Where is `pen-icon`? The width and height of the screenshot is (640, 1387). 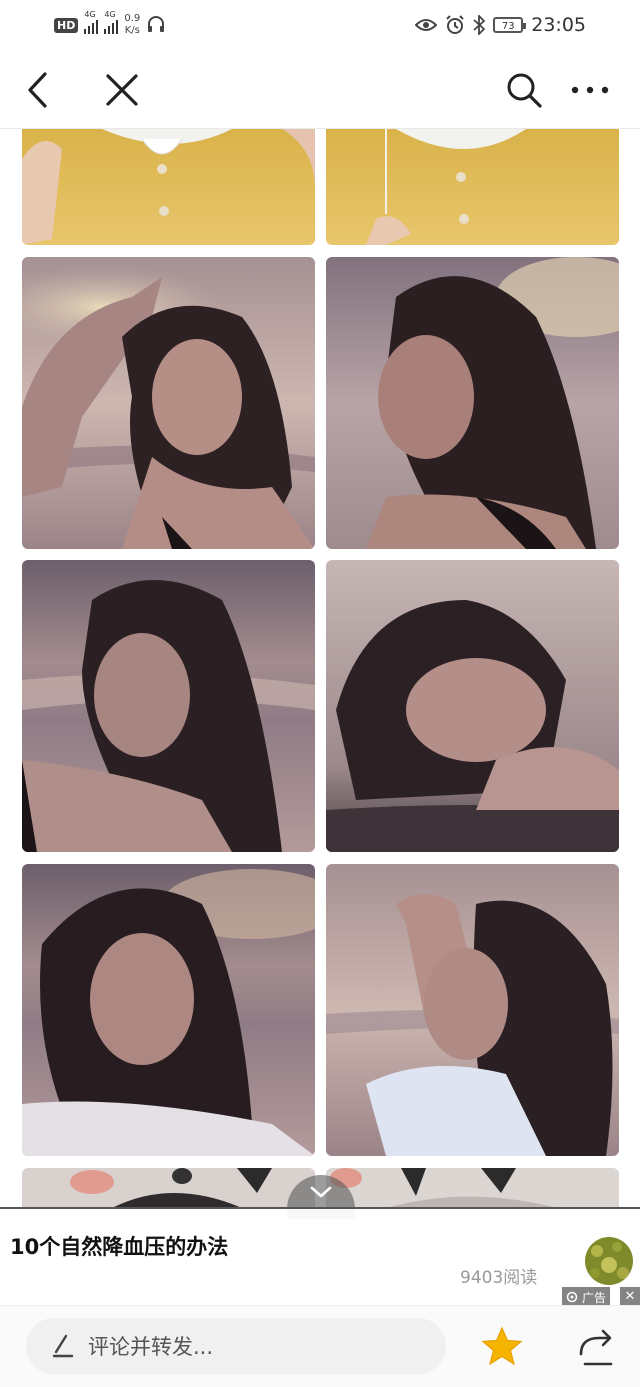
pen-icon is located at coordinates (63, 1346).